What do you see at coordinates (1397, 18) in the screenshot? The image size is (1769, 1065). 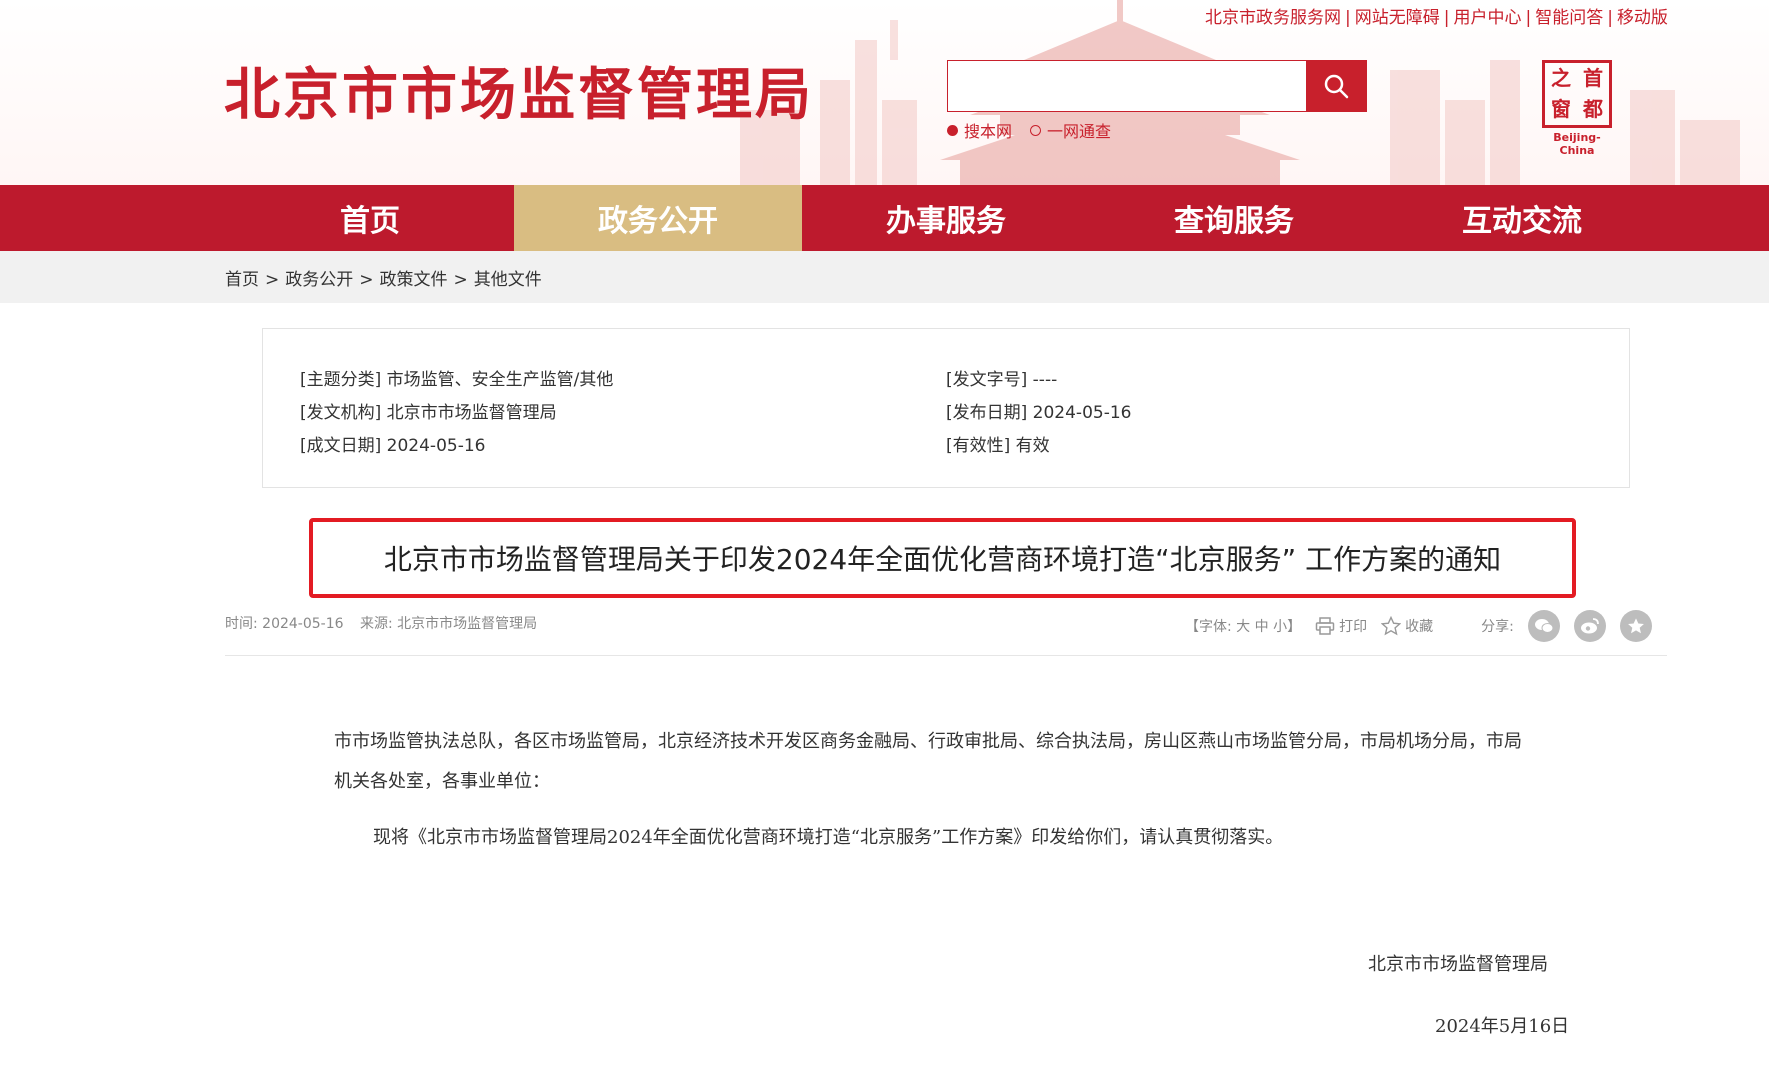 I see `top-link-accessibility: 网站无障碍` at bounding box center [1397, 18].